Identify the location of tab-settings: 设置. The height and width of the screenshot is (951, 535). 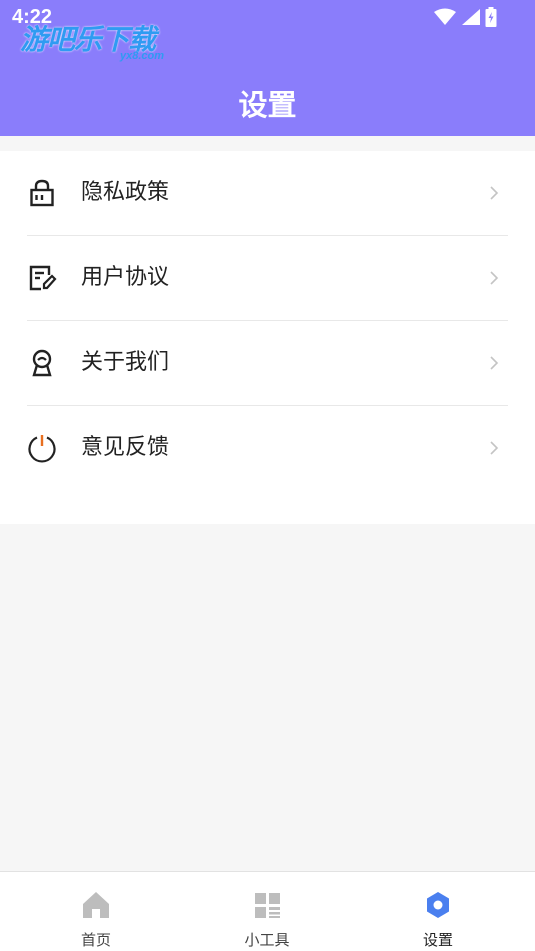
(438, 911).